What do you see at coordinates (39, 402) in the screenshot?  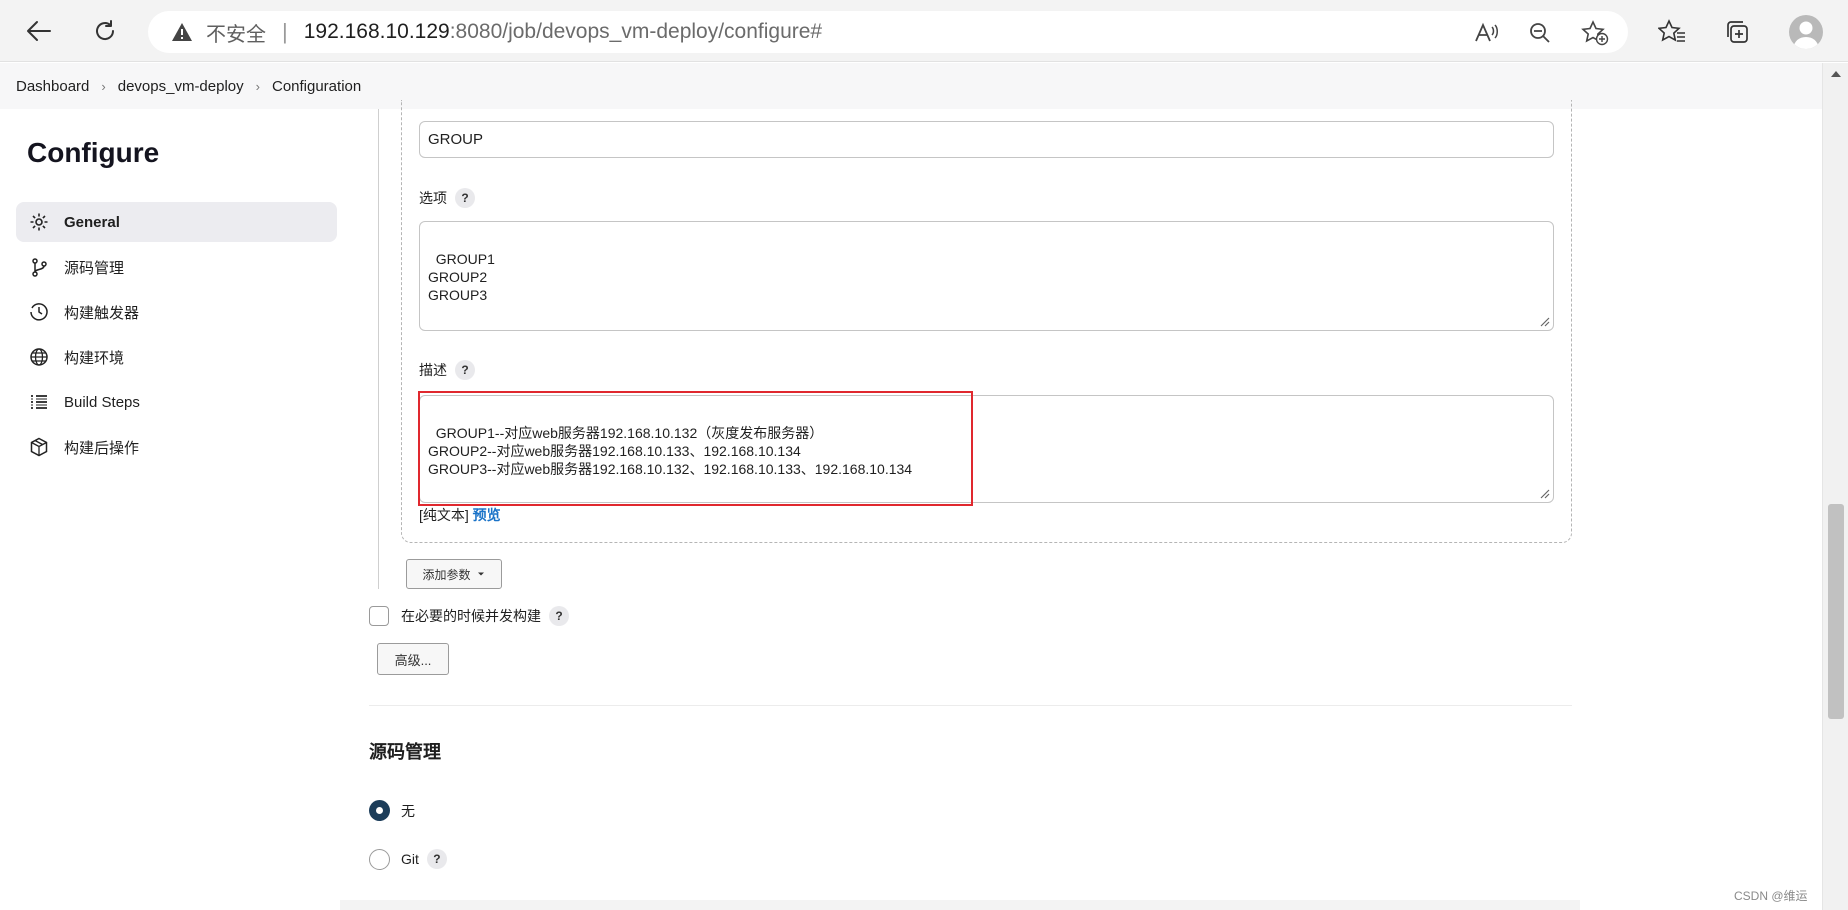 I see `list-icon` at bounding box center [39, 402].